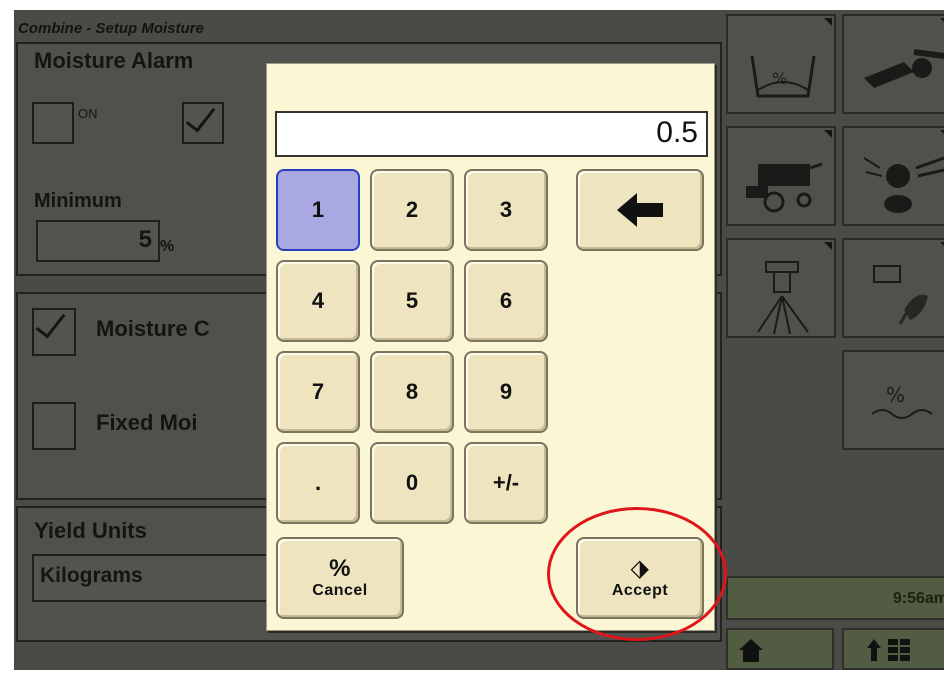 The width and height of the screenshot is (944, 681). I want to click on key-2: 2, so click(412, 210).